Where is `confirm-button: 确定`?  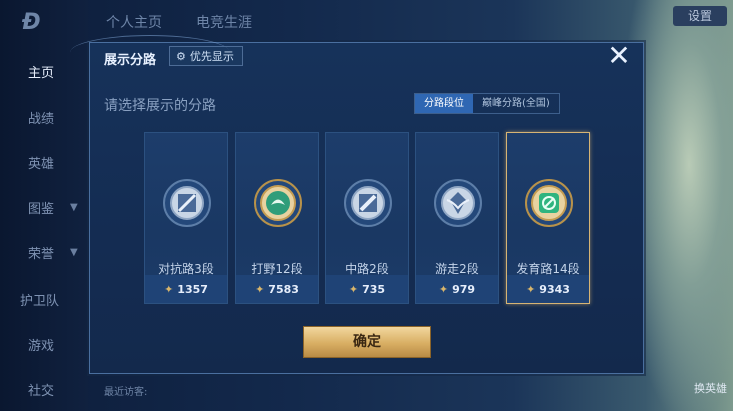
confirm-button: 确定 is located at coordinates (367, 342).